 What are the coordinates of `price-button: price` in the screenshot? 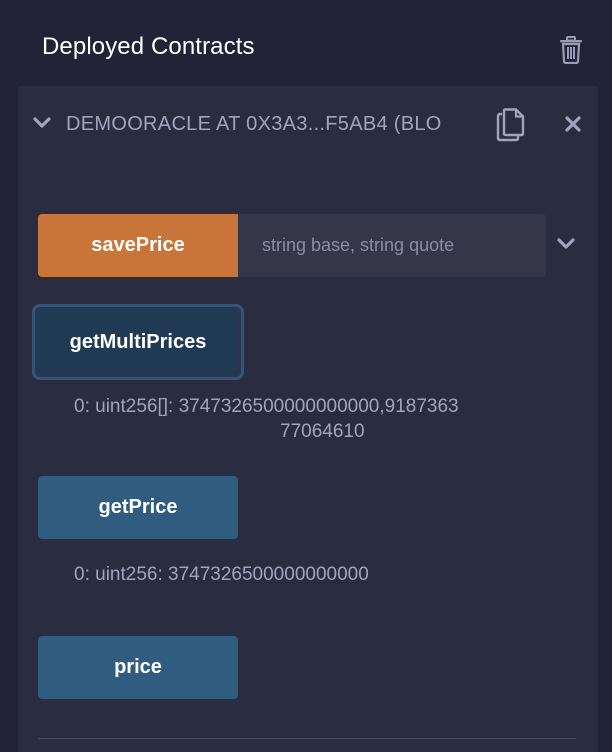 It's located at (138, 667).